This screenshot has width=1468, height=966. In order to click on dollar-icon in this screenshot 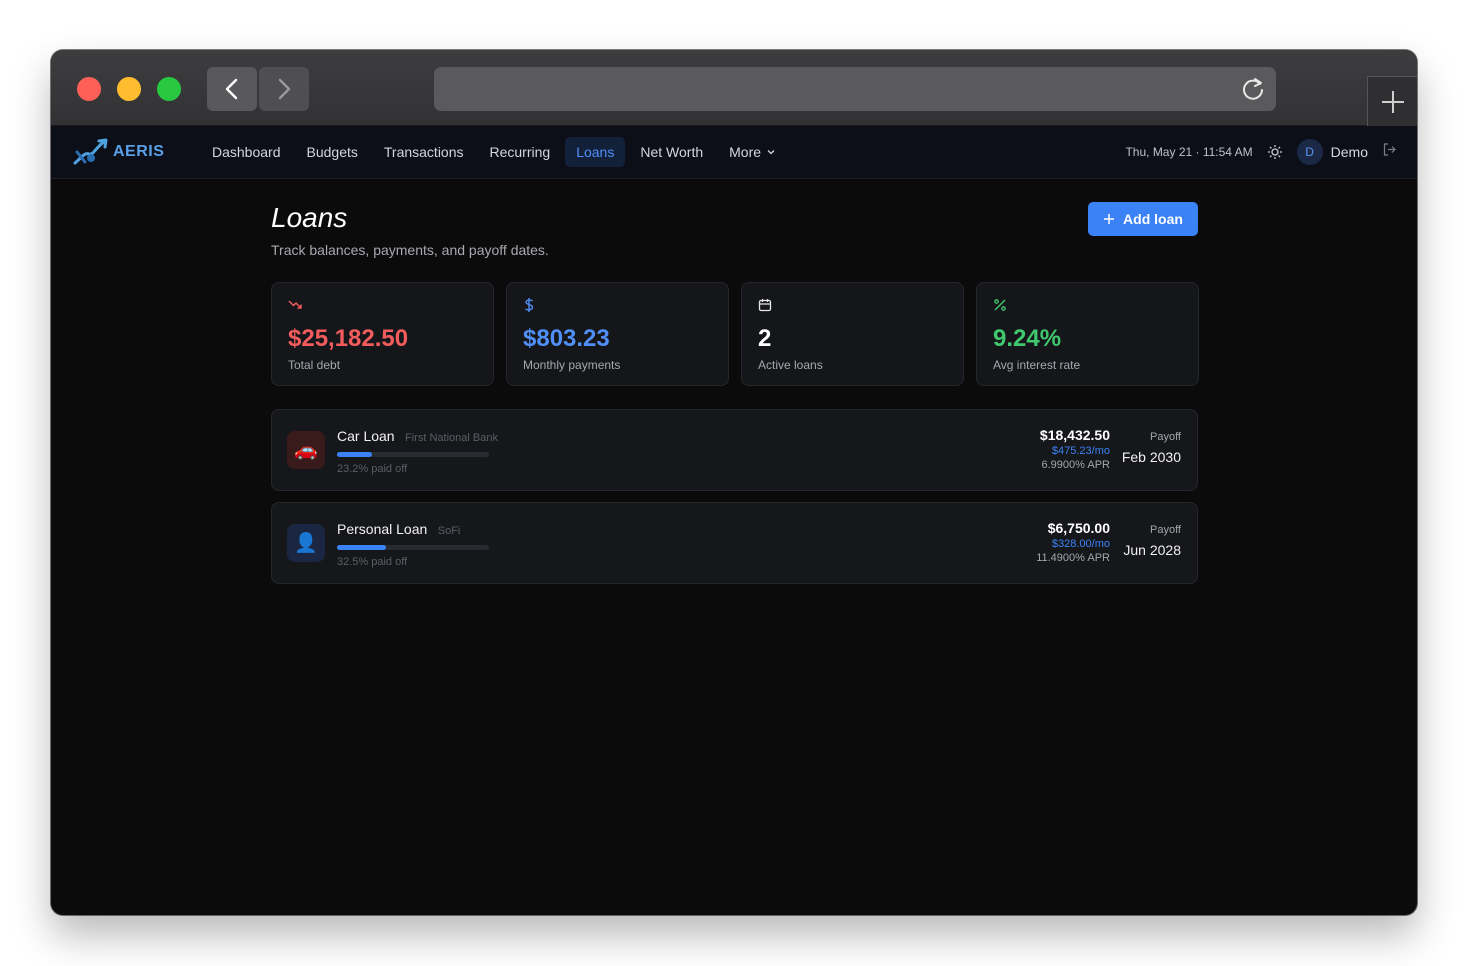, I will do `click(617, 305)`.